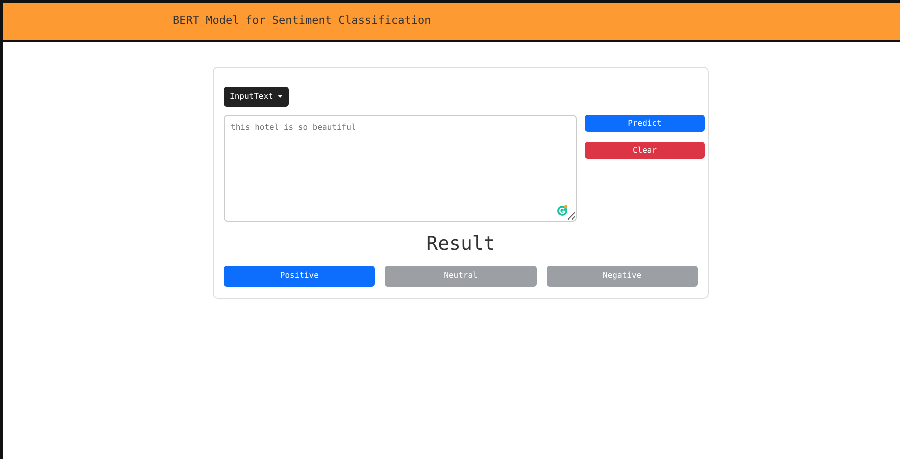 This screenshot has width=900, height=459. What do you see at coordinates (257, 97) in the screenshot?
I see `input-dropdown: InputText` at bounding box center [257, 97].